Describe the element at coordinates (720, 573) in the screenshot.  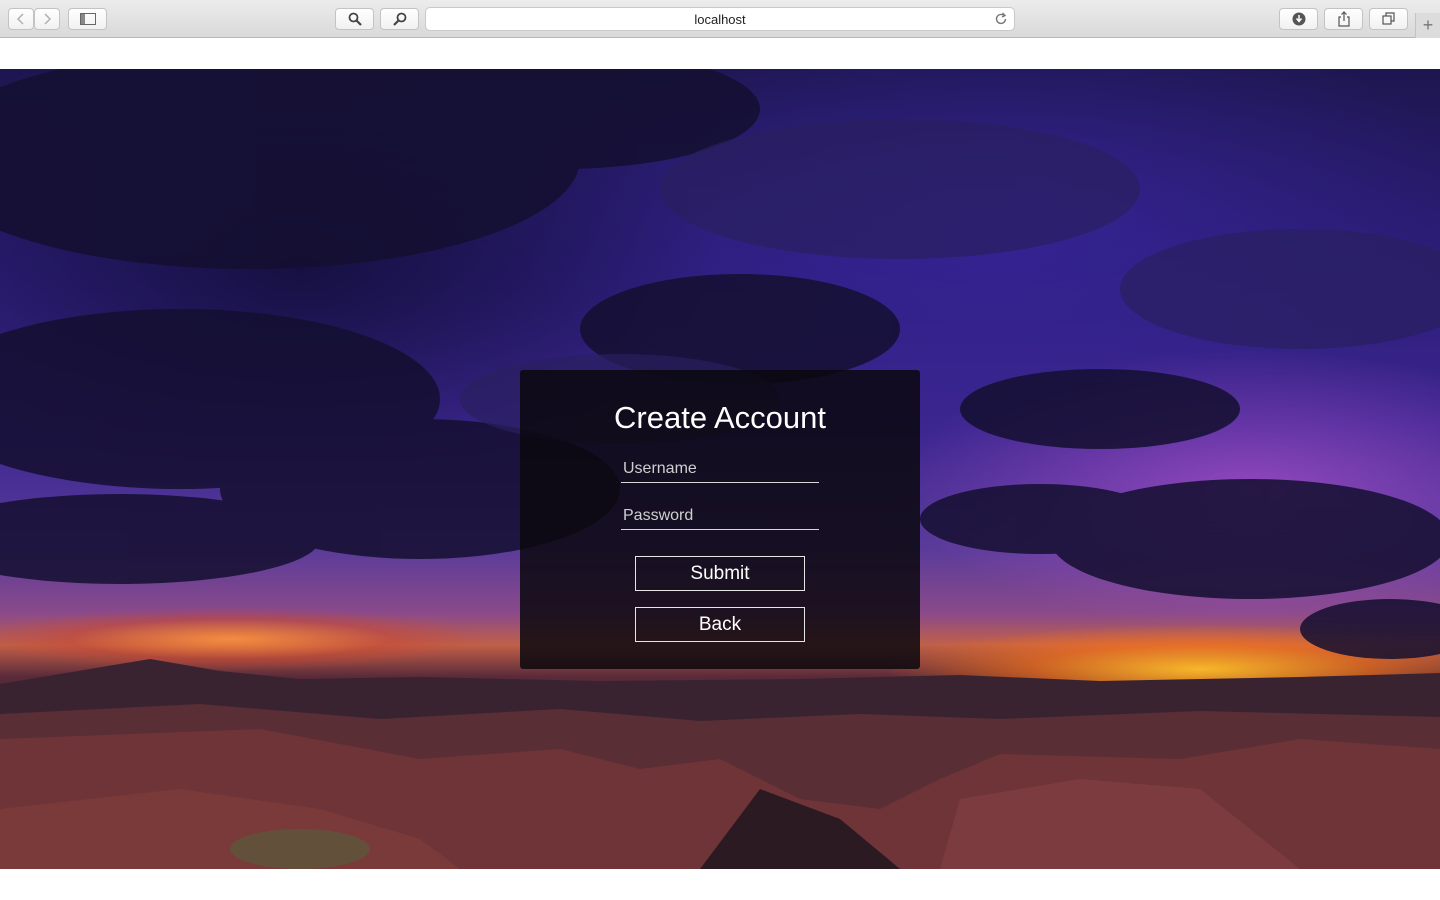
I see `submit-button: Submit` at that location.